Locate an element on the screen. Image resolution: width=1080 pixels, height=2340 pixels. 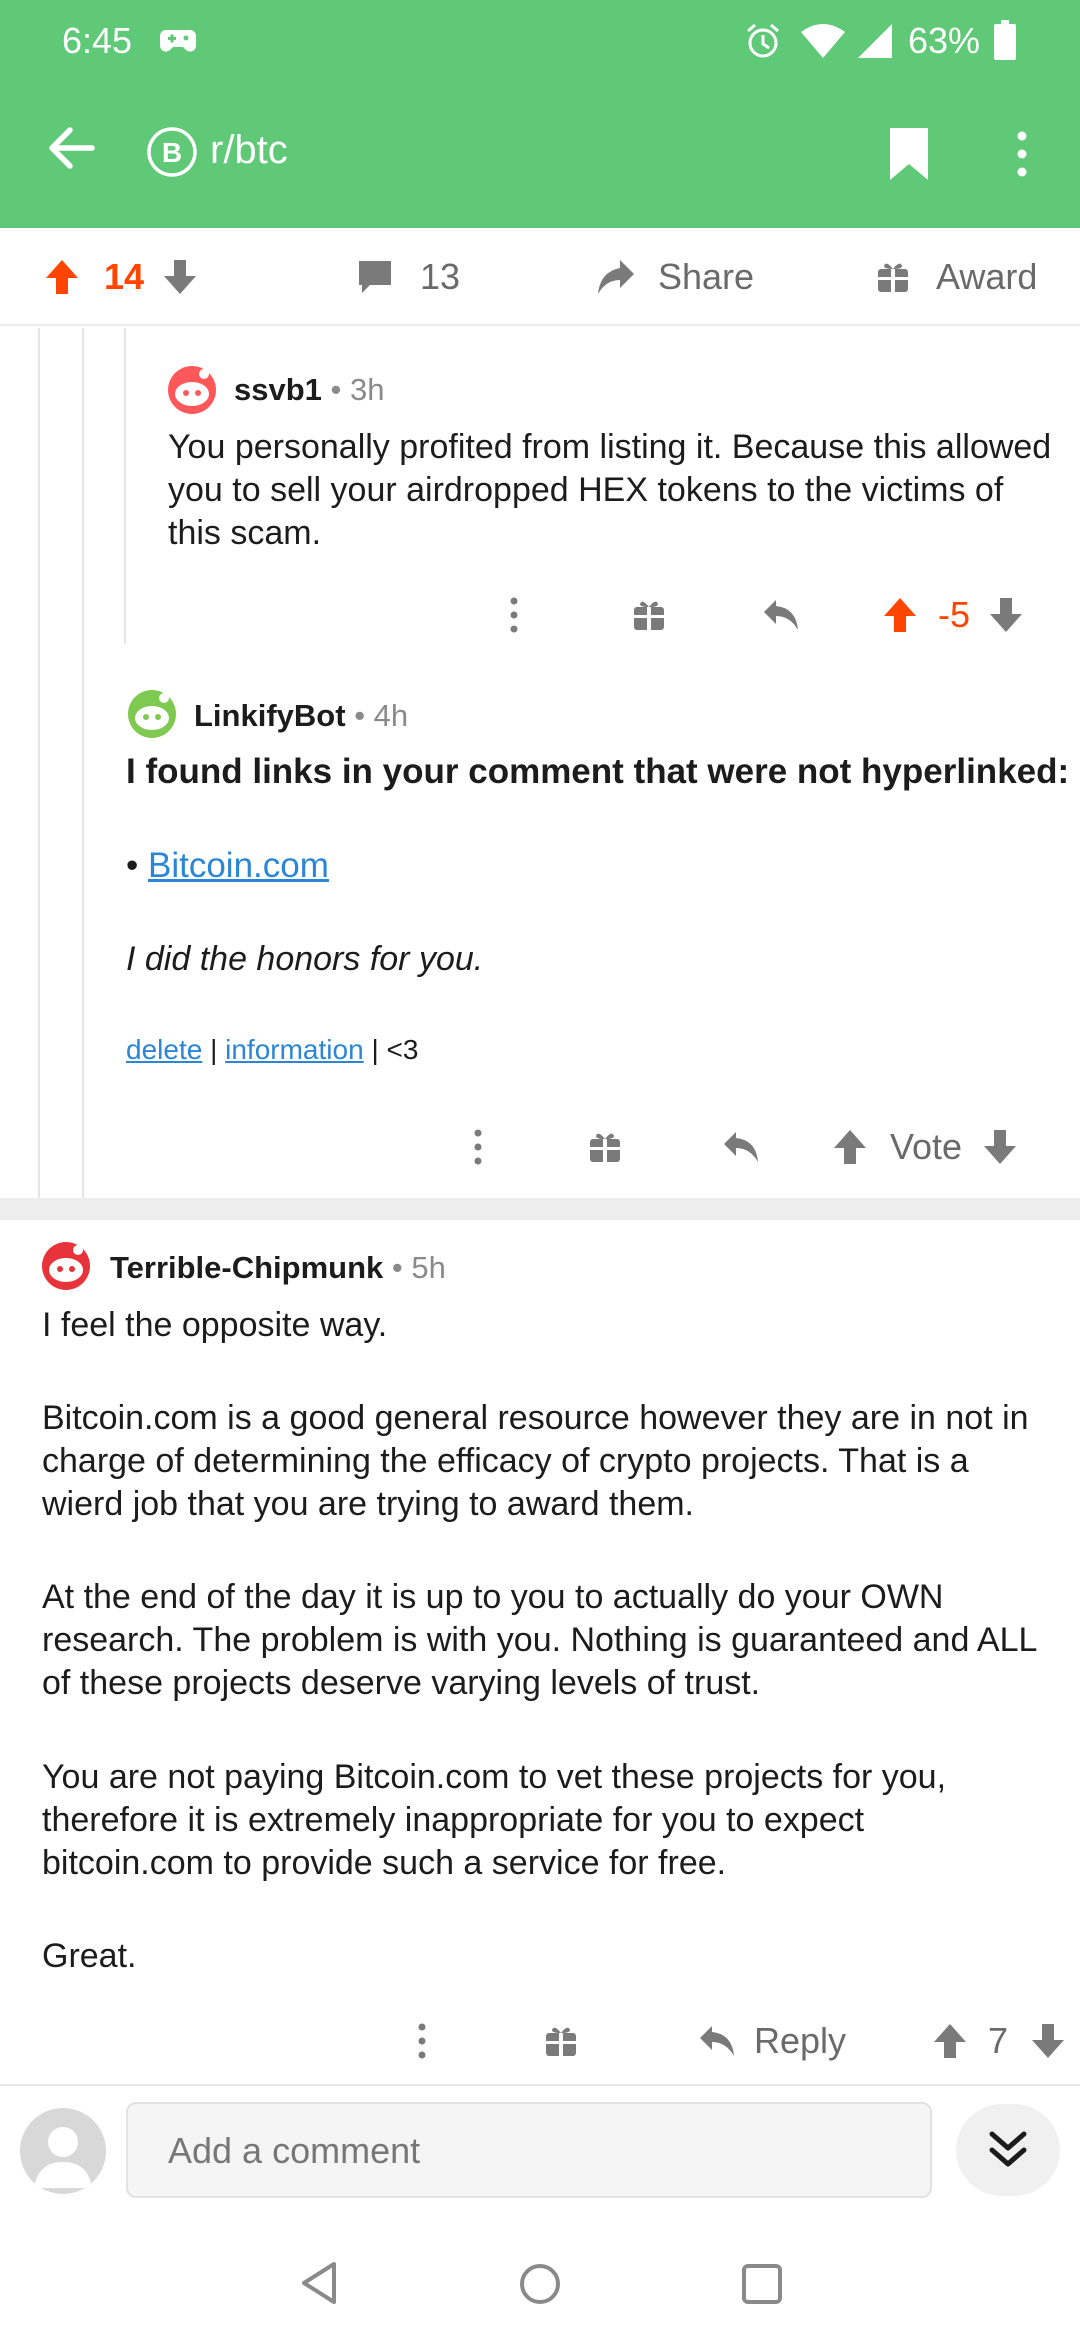
user-avatar is located at coordinates (63, 2151).